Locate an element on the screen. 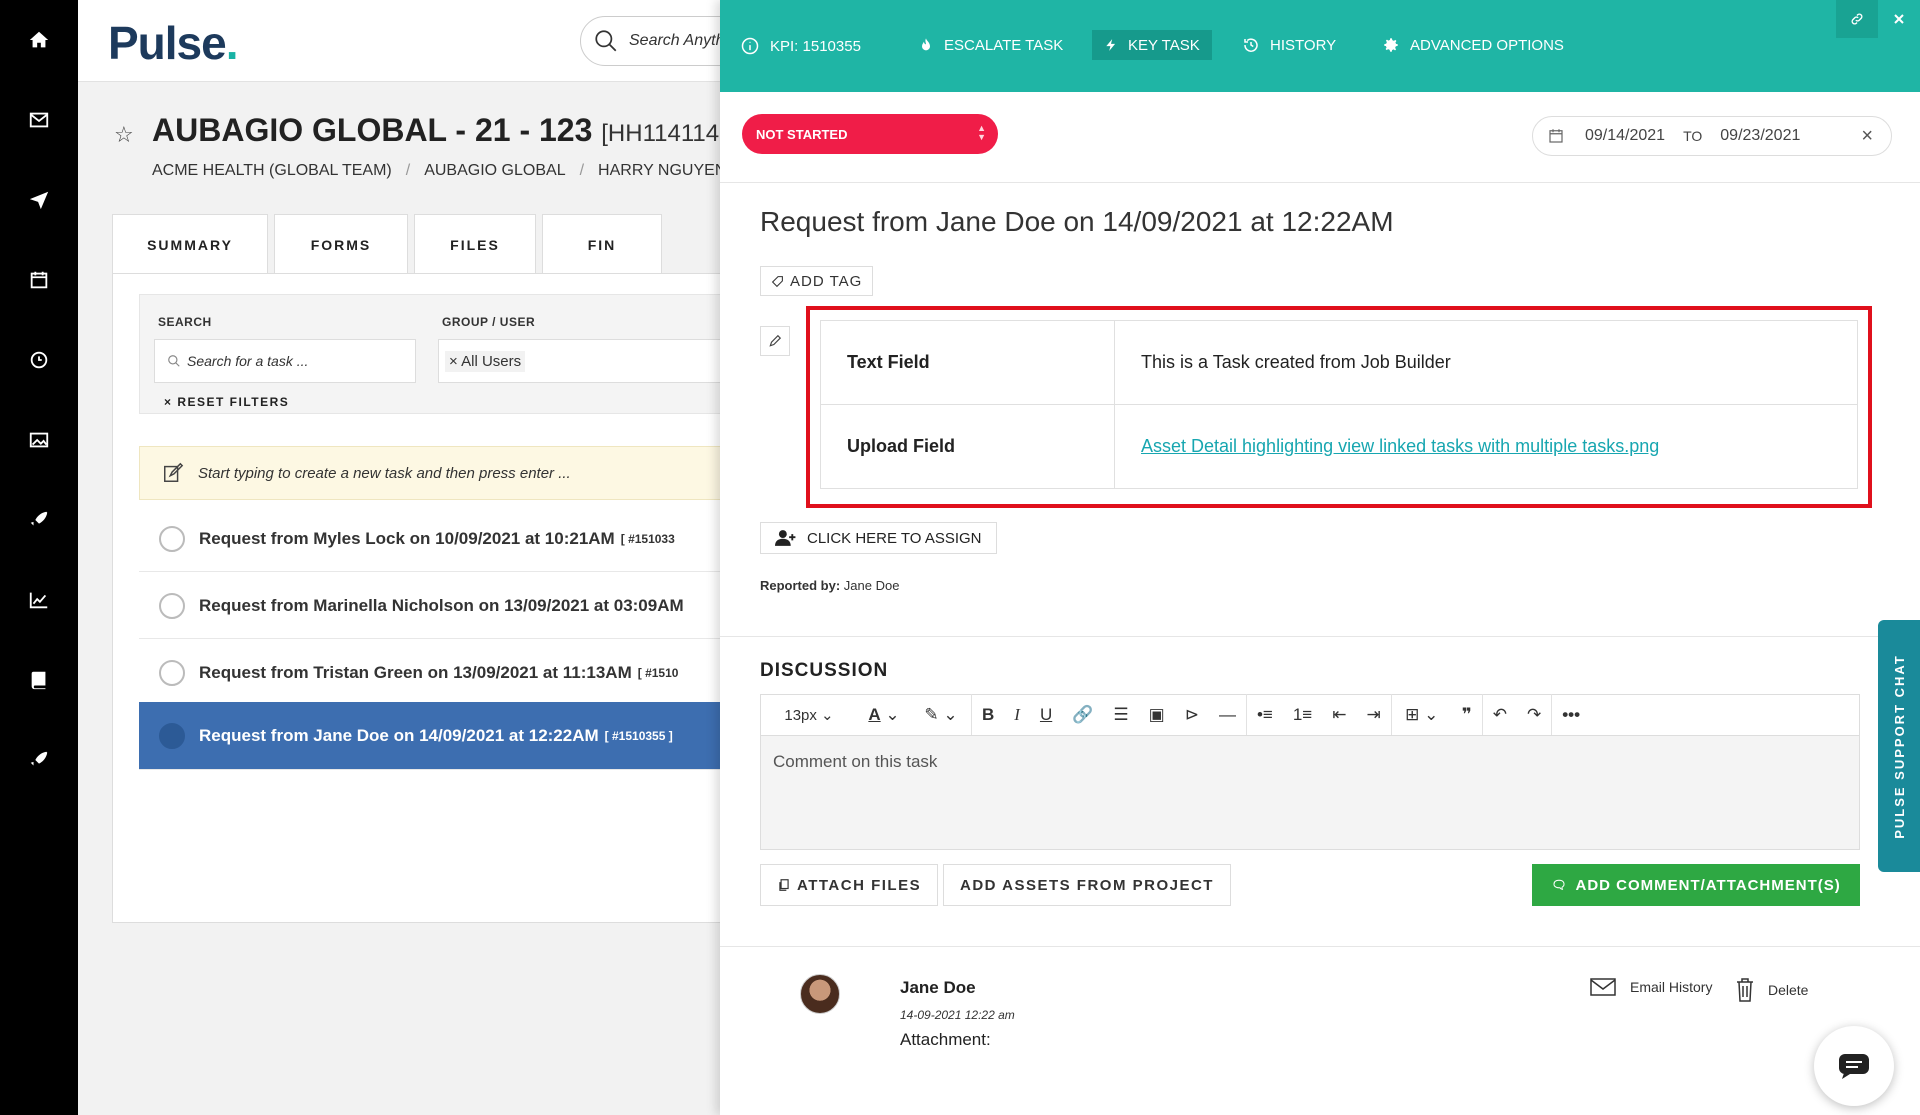 This screenshot has height=1115, width=1920. quote-icon: ❞ is located at coordinates (1467, 715).